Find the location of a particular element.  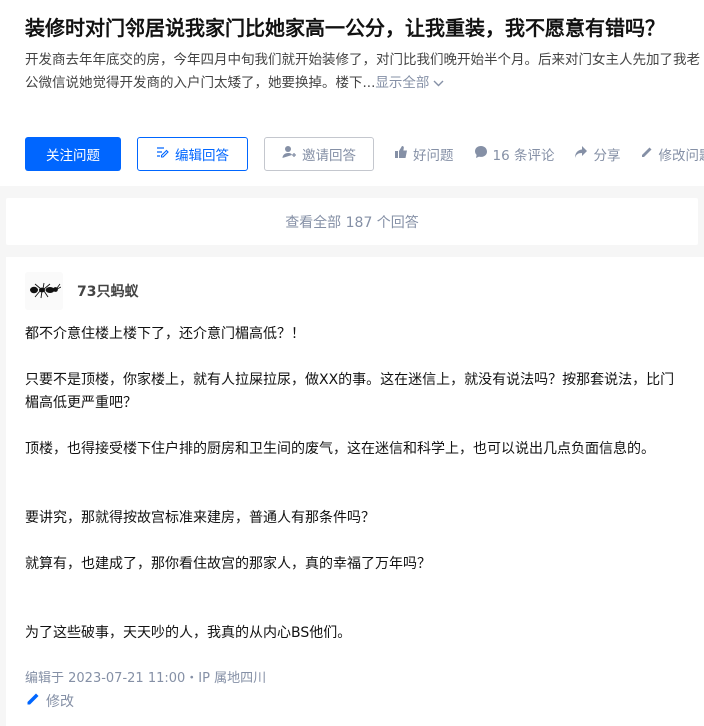

ant-avatar-icon is located at coordinates (45, 290).